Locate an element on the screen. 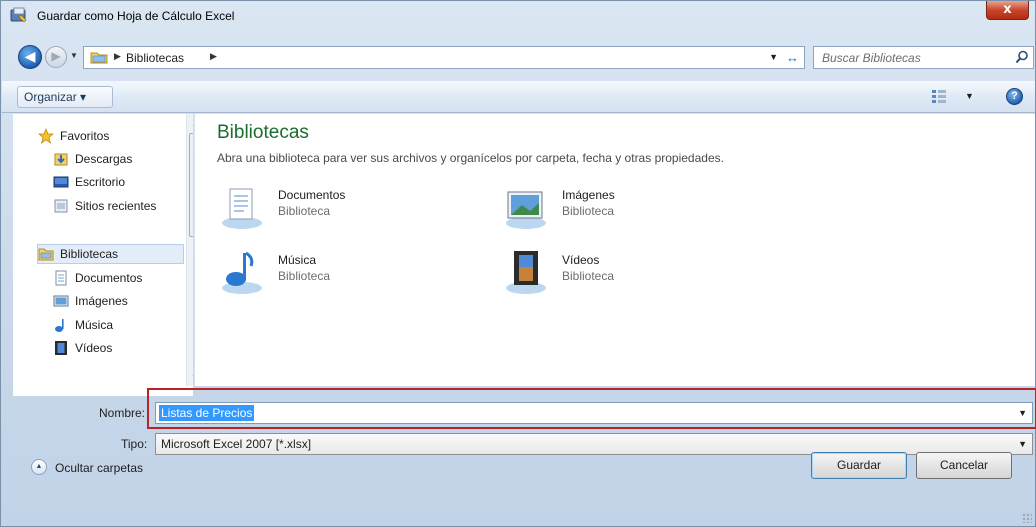 This screenshot has height=527, width=1036. star-icon is located at coordinates (46, 136).